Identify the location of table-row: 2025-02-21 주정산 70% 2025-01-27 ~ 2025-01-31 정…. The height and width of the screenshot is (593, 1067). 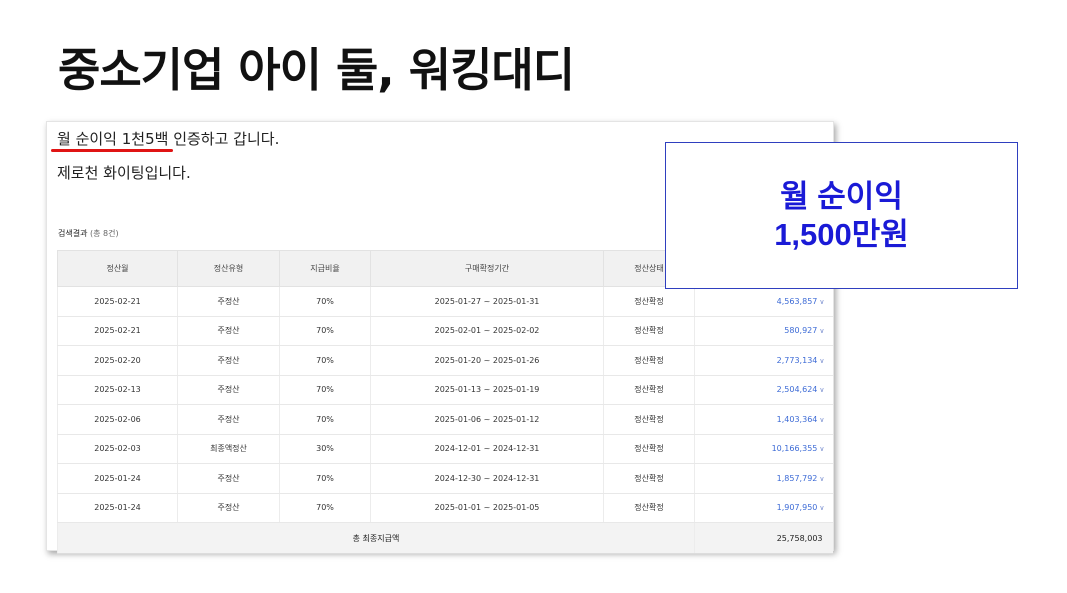
(445, 301).